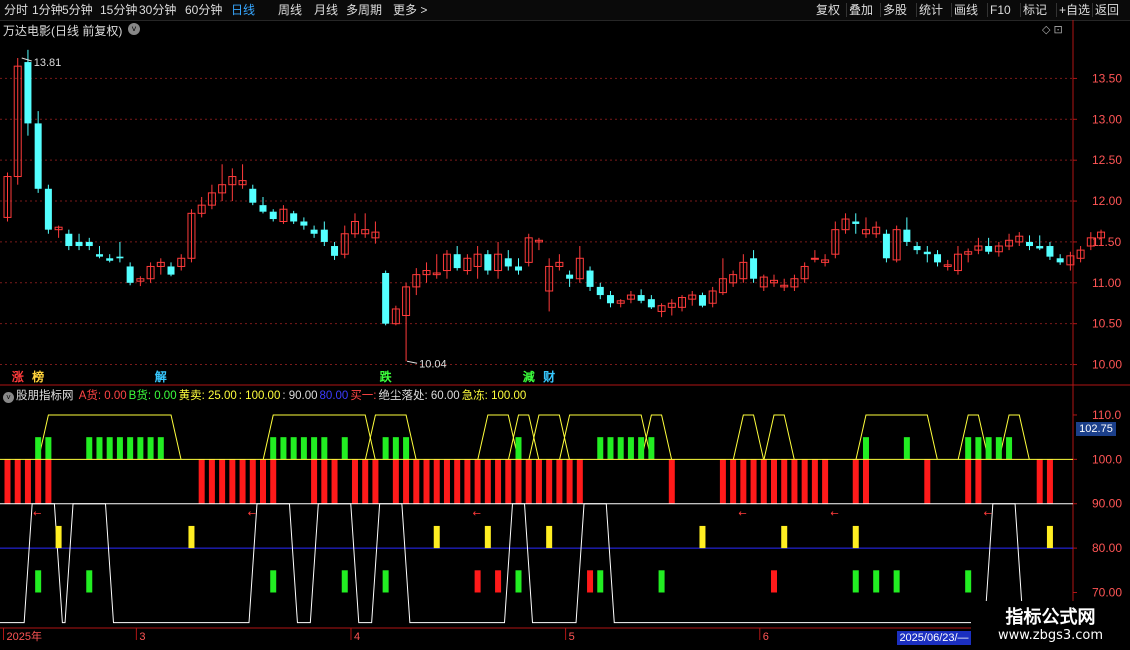 This screenshot has width=1130, height=650. Describe the element at coordinates (161, 376) in the screenshot. I see `signal-marker: 解` at that location.